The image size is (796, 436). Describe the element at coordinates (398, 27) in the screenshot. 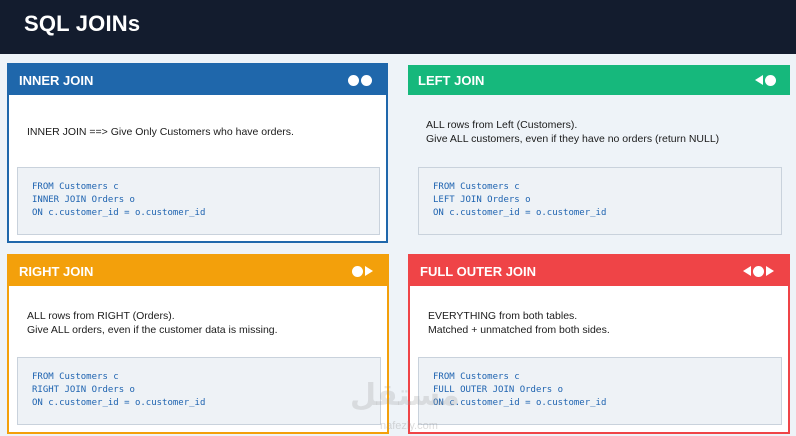

I see `top-bar: SQL JOINs` at that location.